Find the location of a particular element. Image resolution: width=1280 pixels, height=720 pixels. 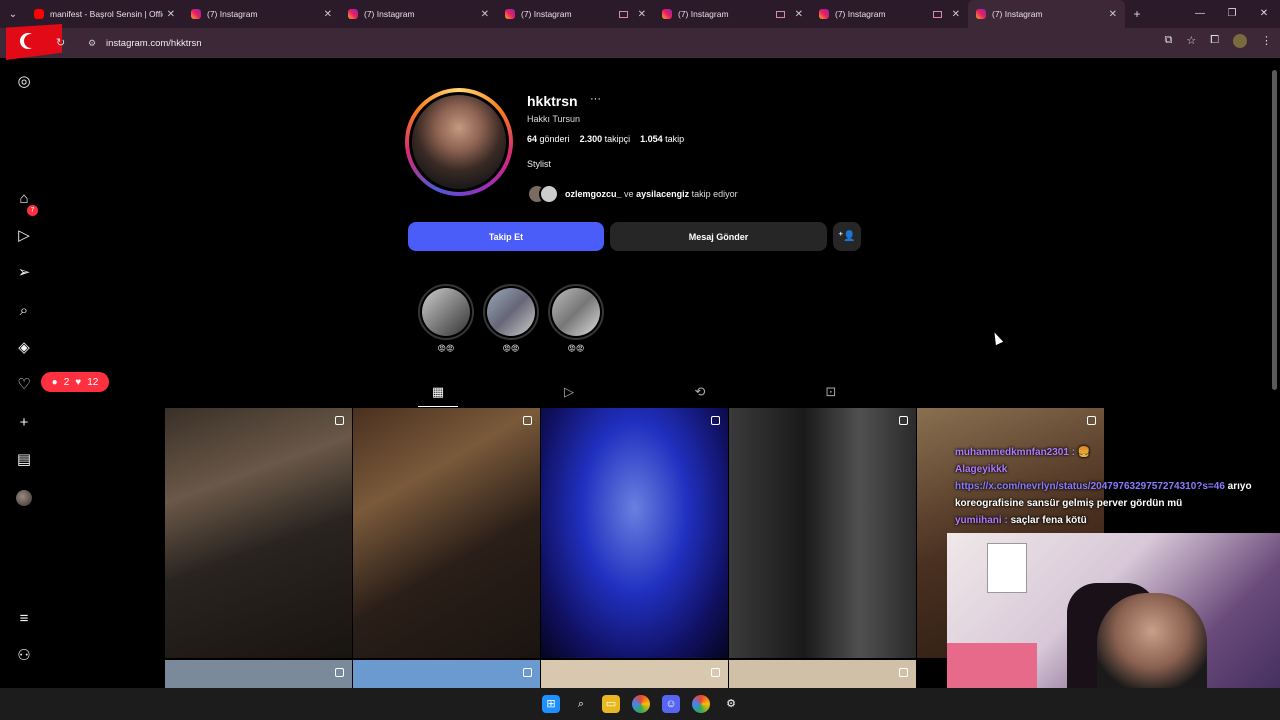

close-window-icon: ✕ is located at coordinates (1264, 14).